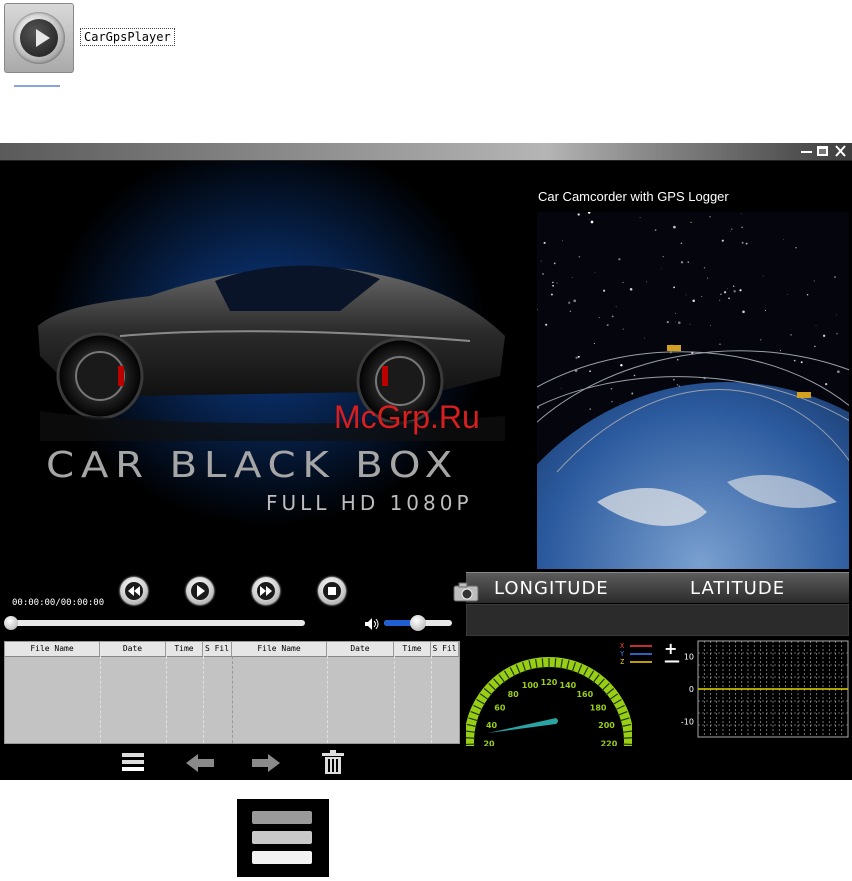 The image size is (852, 881). I want to click on seek-handle, so click(11, 623).